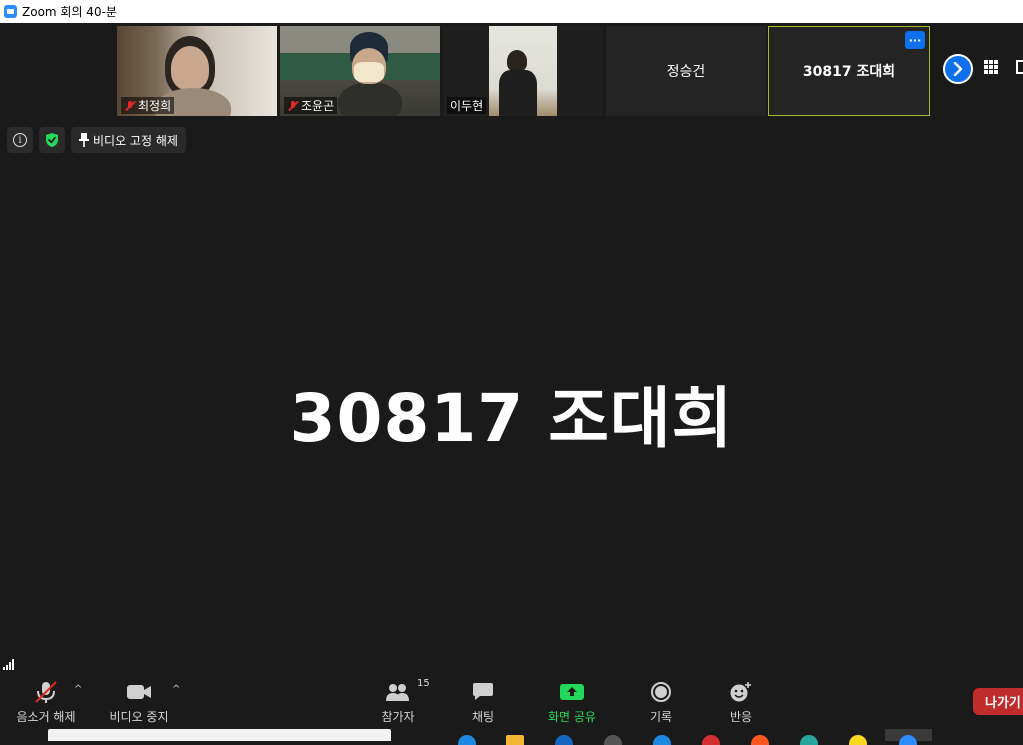  I want to click on participant-name: 조윤곤, so click(311, 105).